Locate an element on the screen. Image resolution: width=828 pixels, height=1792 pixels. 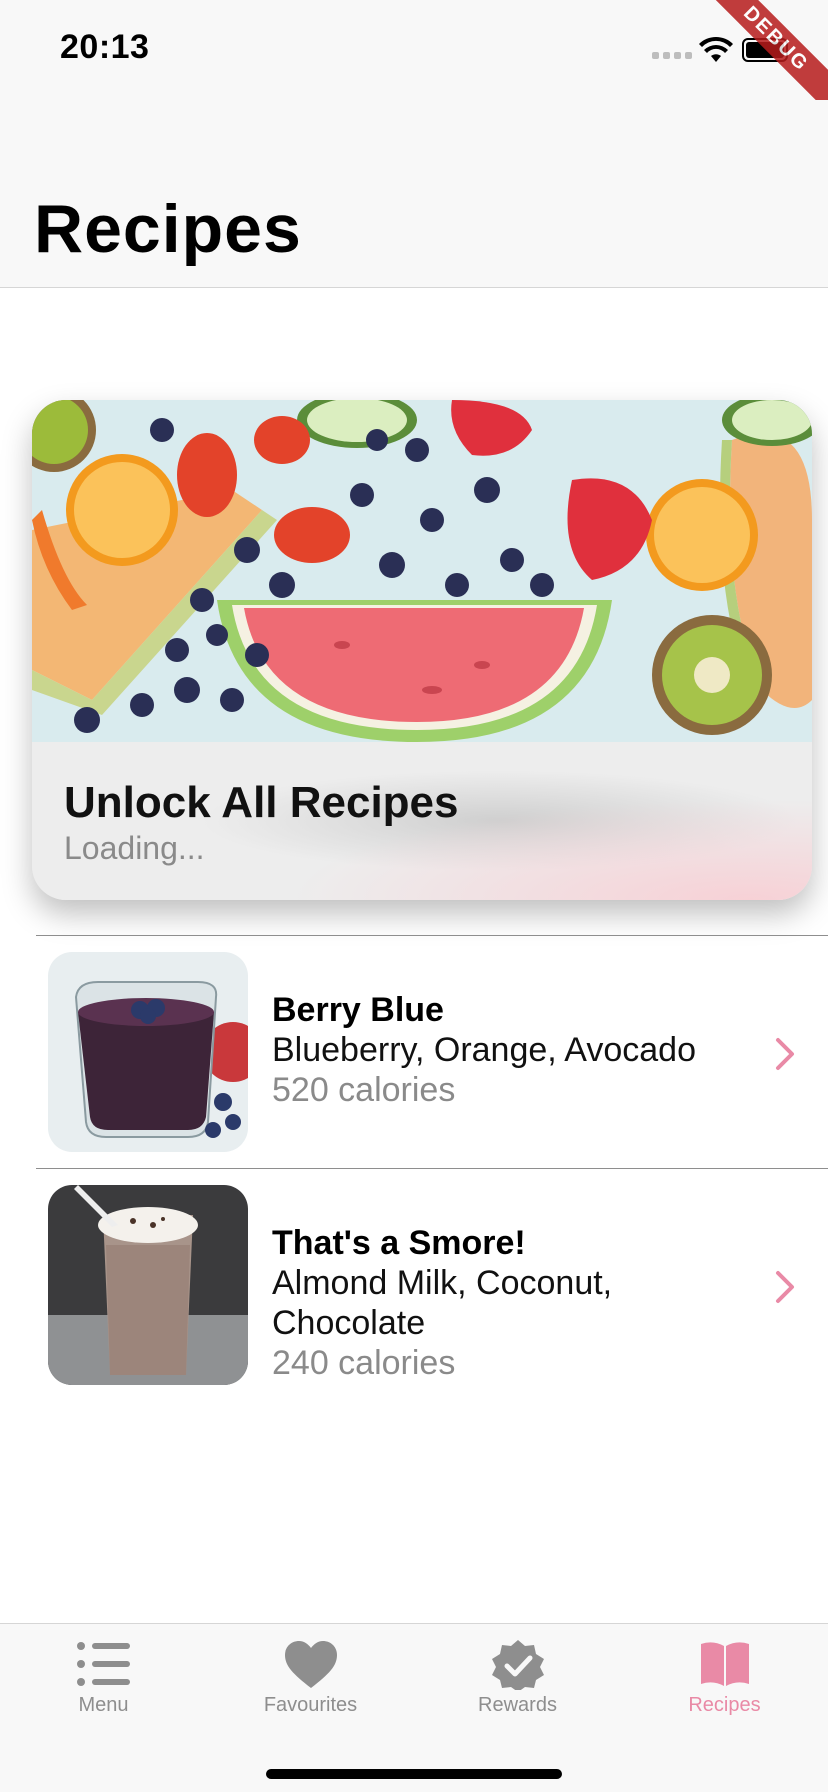
navigation-header: Recipes is located at coordinates (414, 194).